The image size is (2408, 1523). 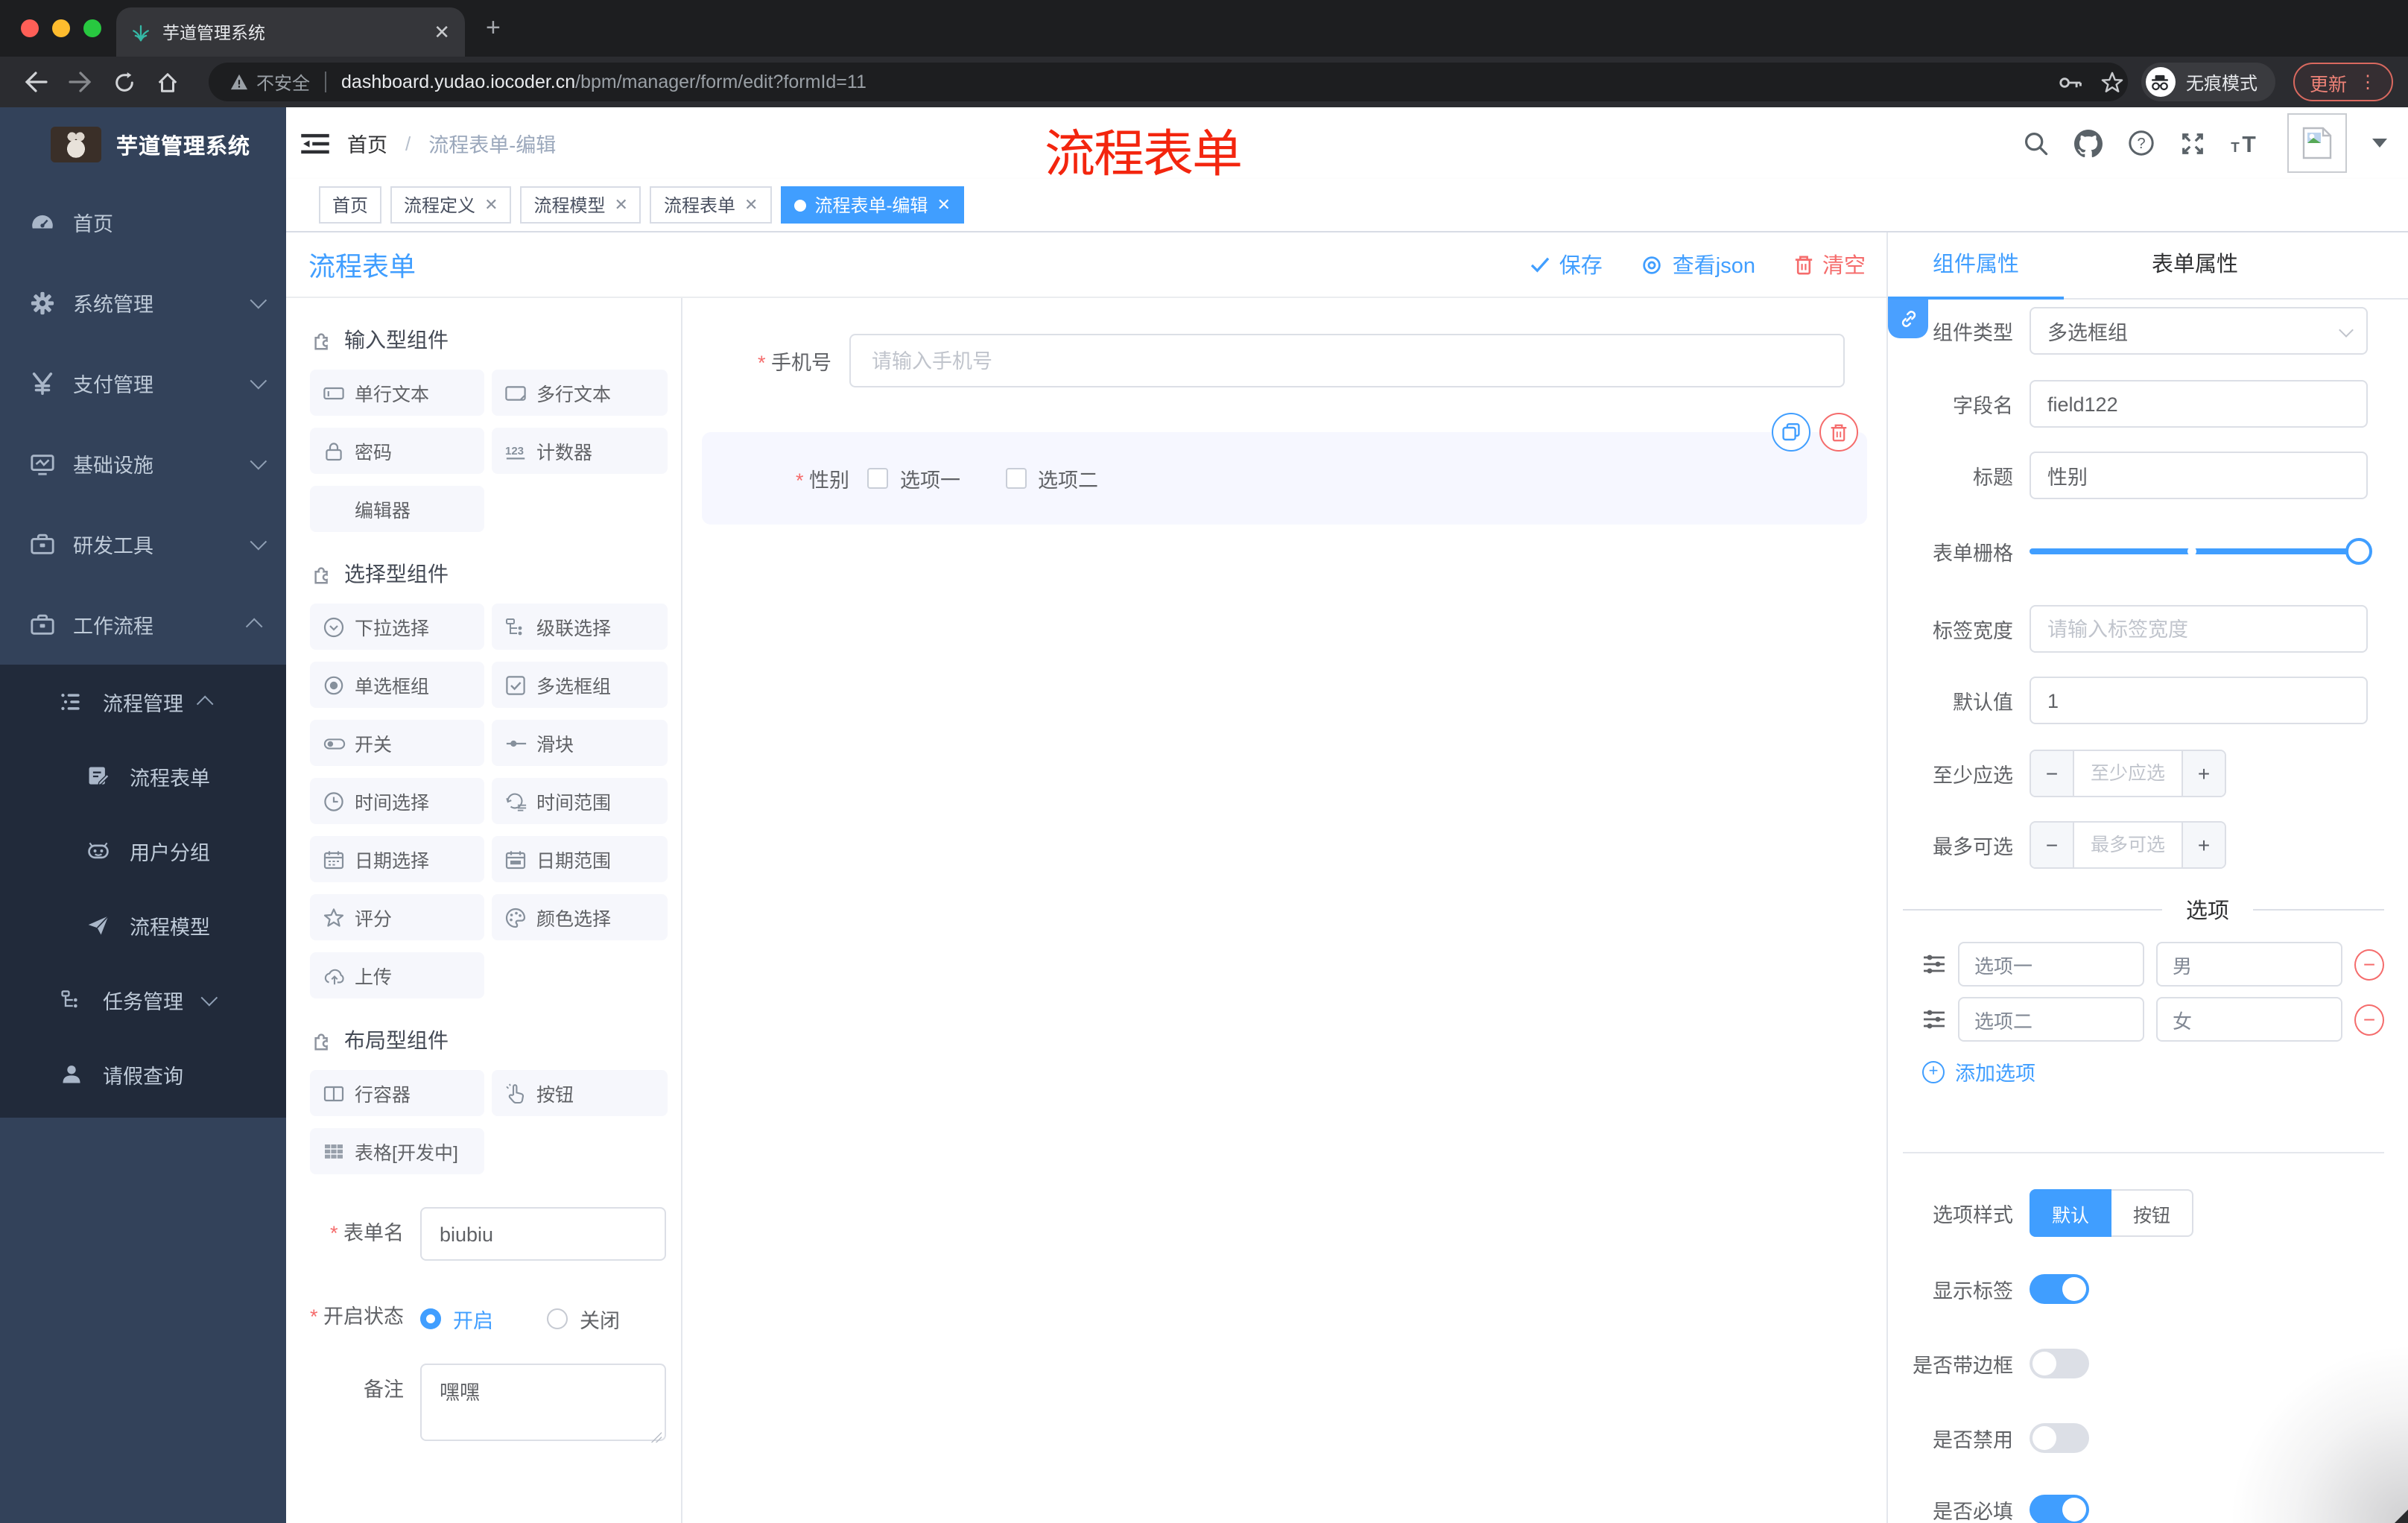 What do you see at coordinates (2141, 143) in the screenshot?
I see `help-icon: ?` at bounding box center [2141, 143].